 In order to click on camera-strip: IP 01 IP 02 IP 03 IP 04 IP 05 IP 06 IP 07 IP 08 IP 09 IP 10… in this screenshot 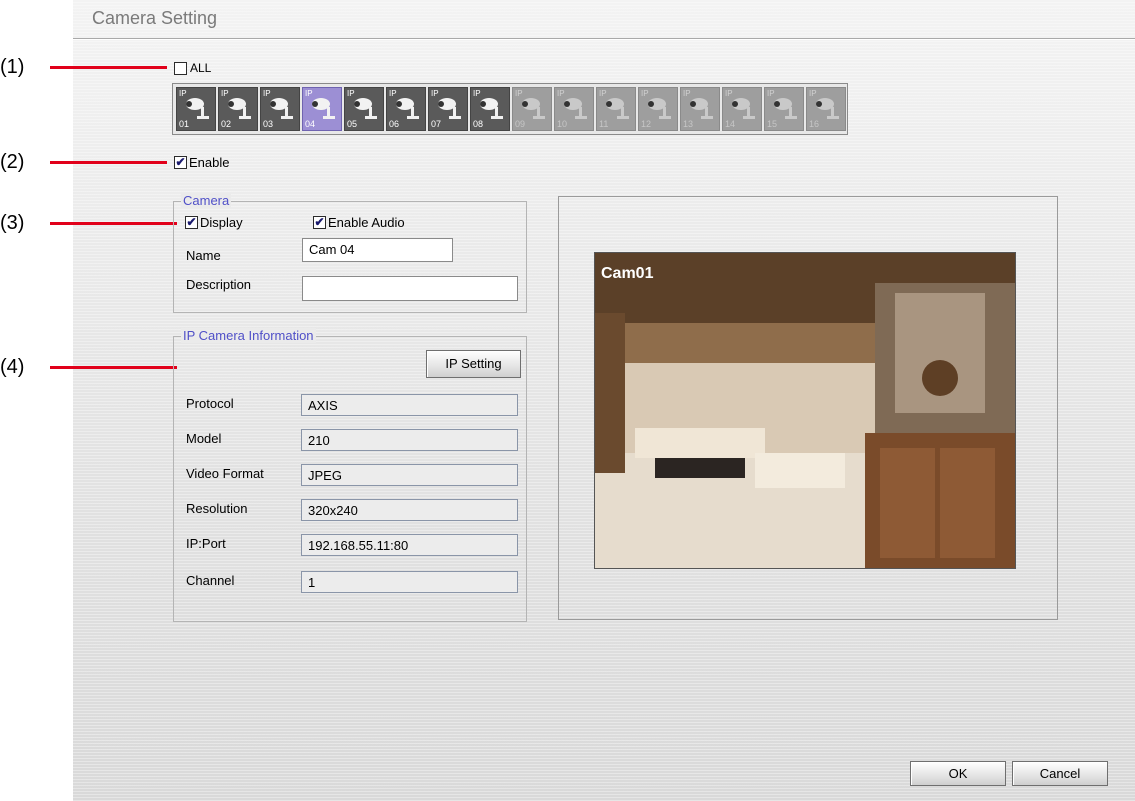, I will do `click(510, 109)`.